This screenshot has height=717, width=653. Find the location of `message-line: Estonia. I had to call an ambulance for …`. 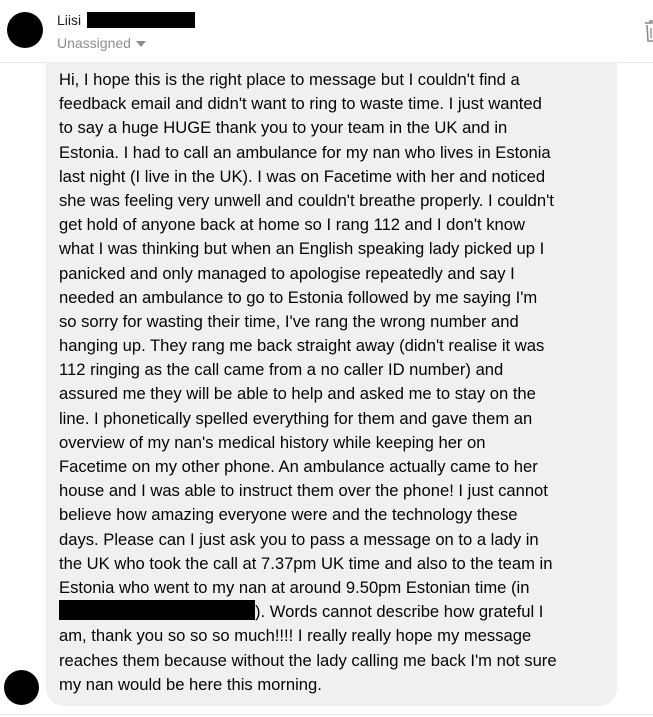

message-line: Estonia. I had to call an ambulance for … is located at coordinates (305, 152).